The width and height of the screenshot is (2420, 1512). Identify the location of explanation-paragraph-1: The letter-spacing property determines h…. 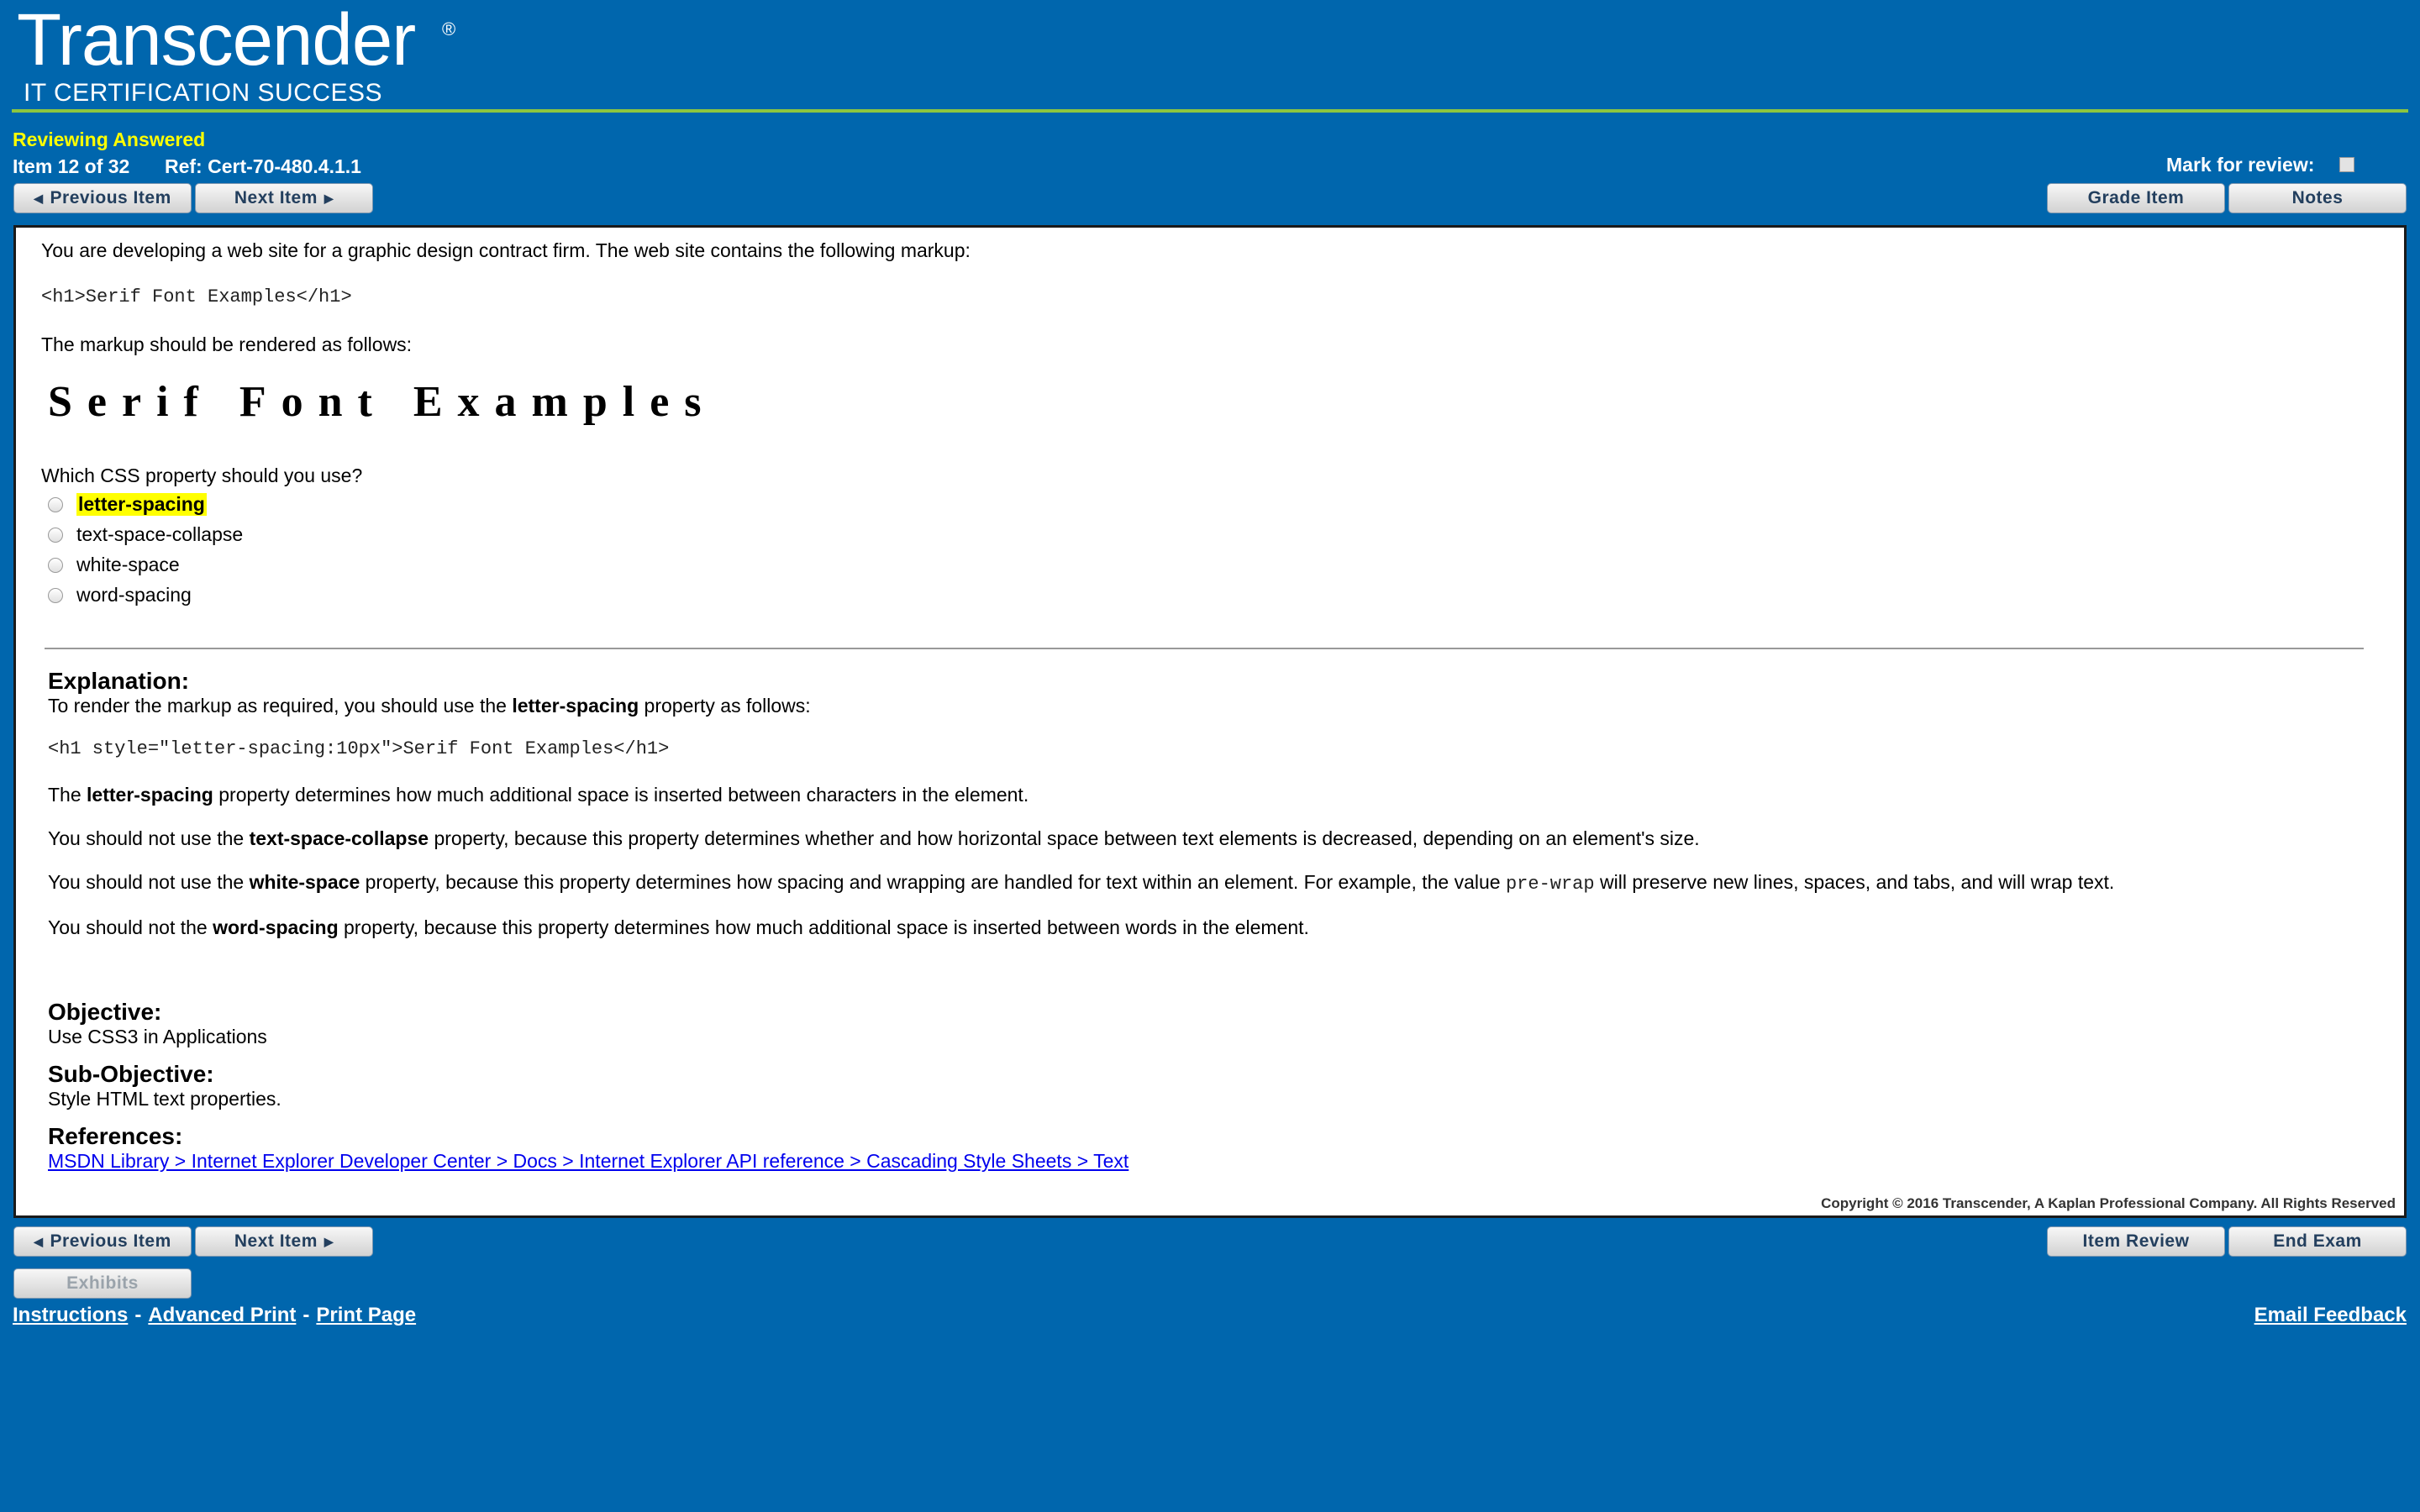
(538, 795).